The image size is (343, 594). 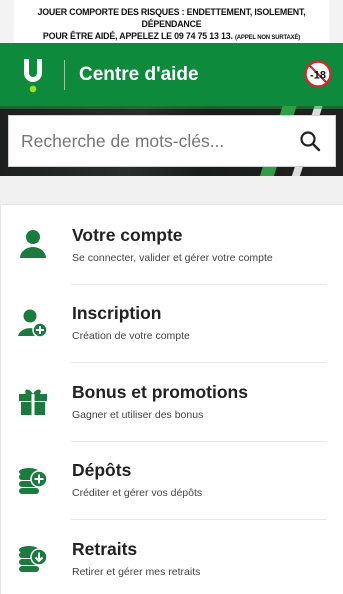 I want to click on warning-line-2-small: (APPEL NON SURTAXÉ), so click(x=267, y=37).